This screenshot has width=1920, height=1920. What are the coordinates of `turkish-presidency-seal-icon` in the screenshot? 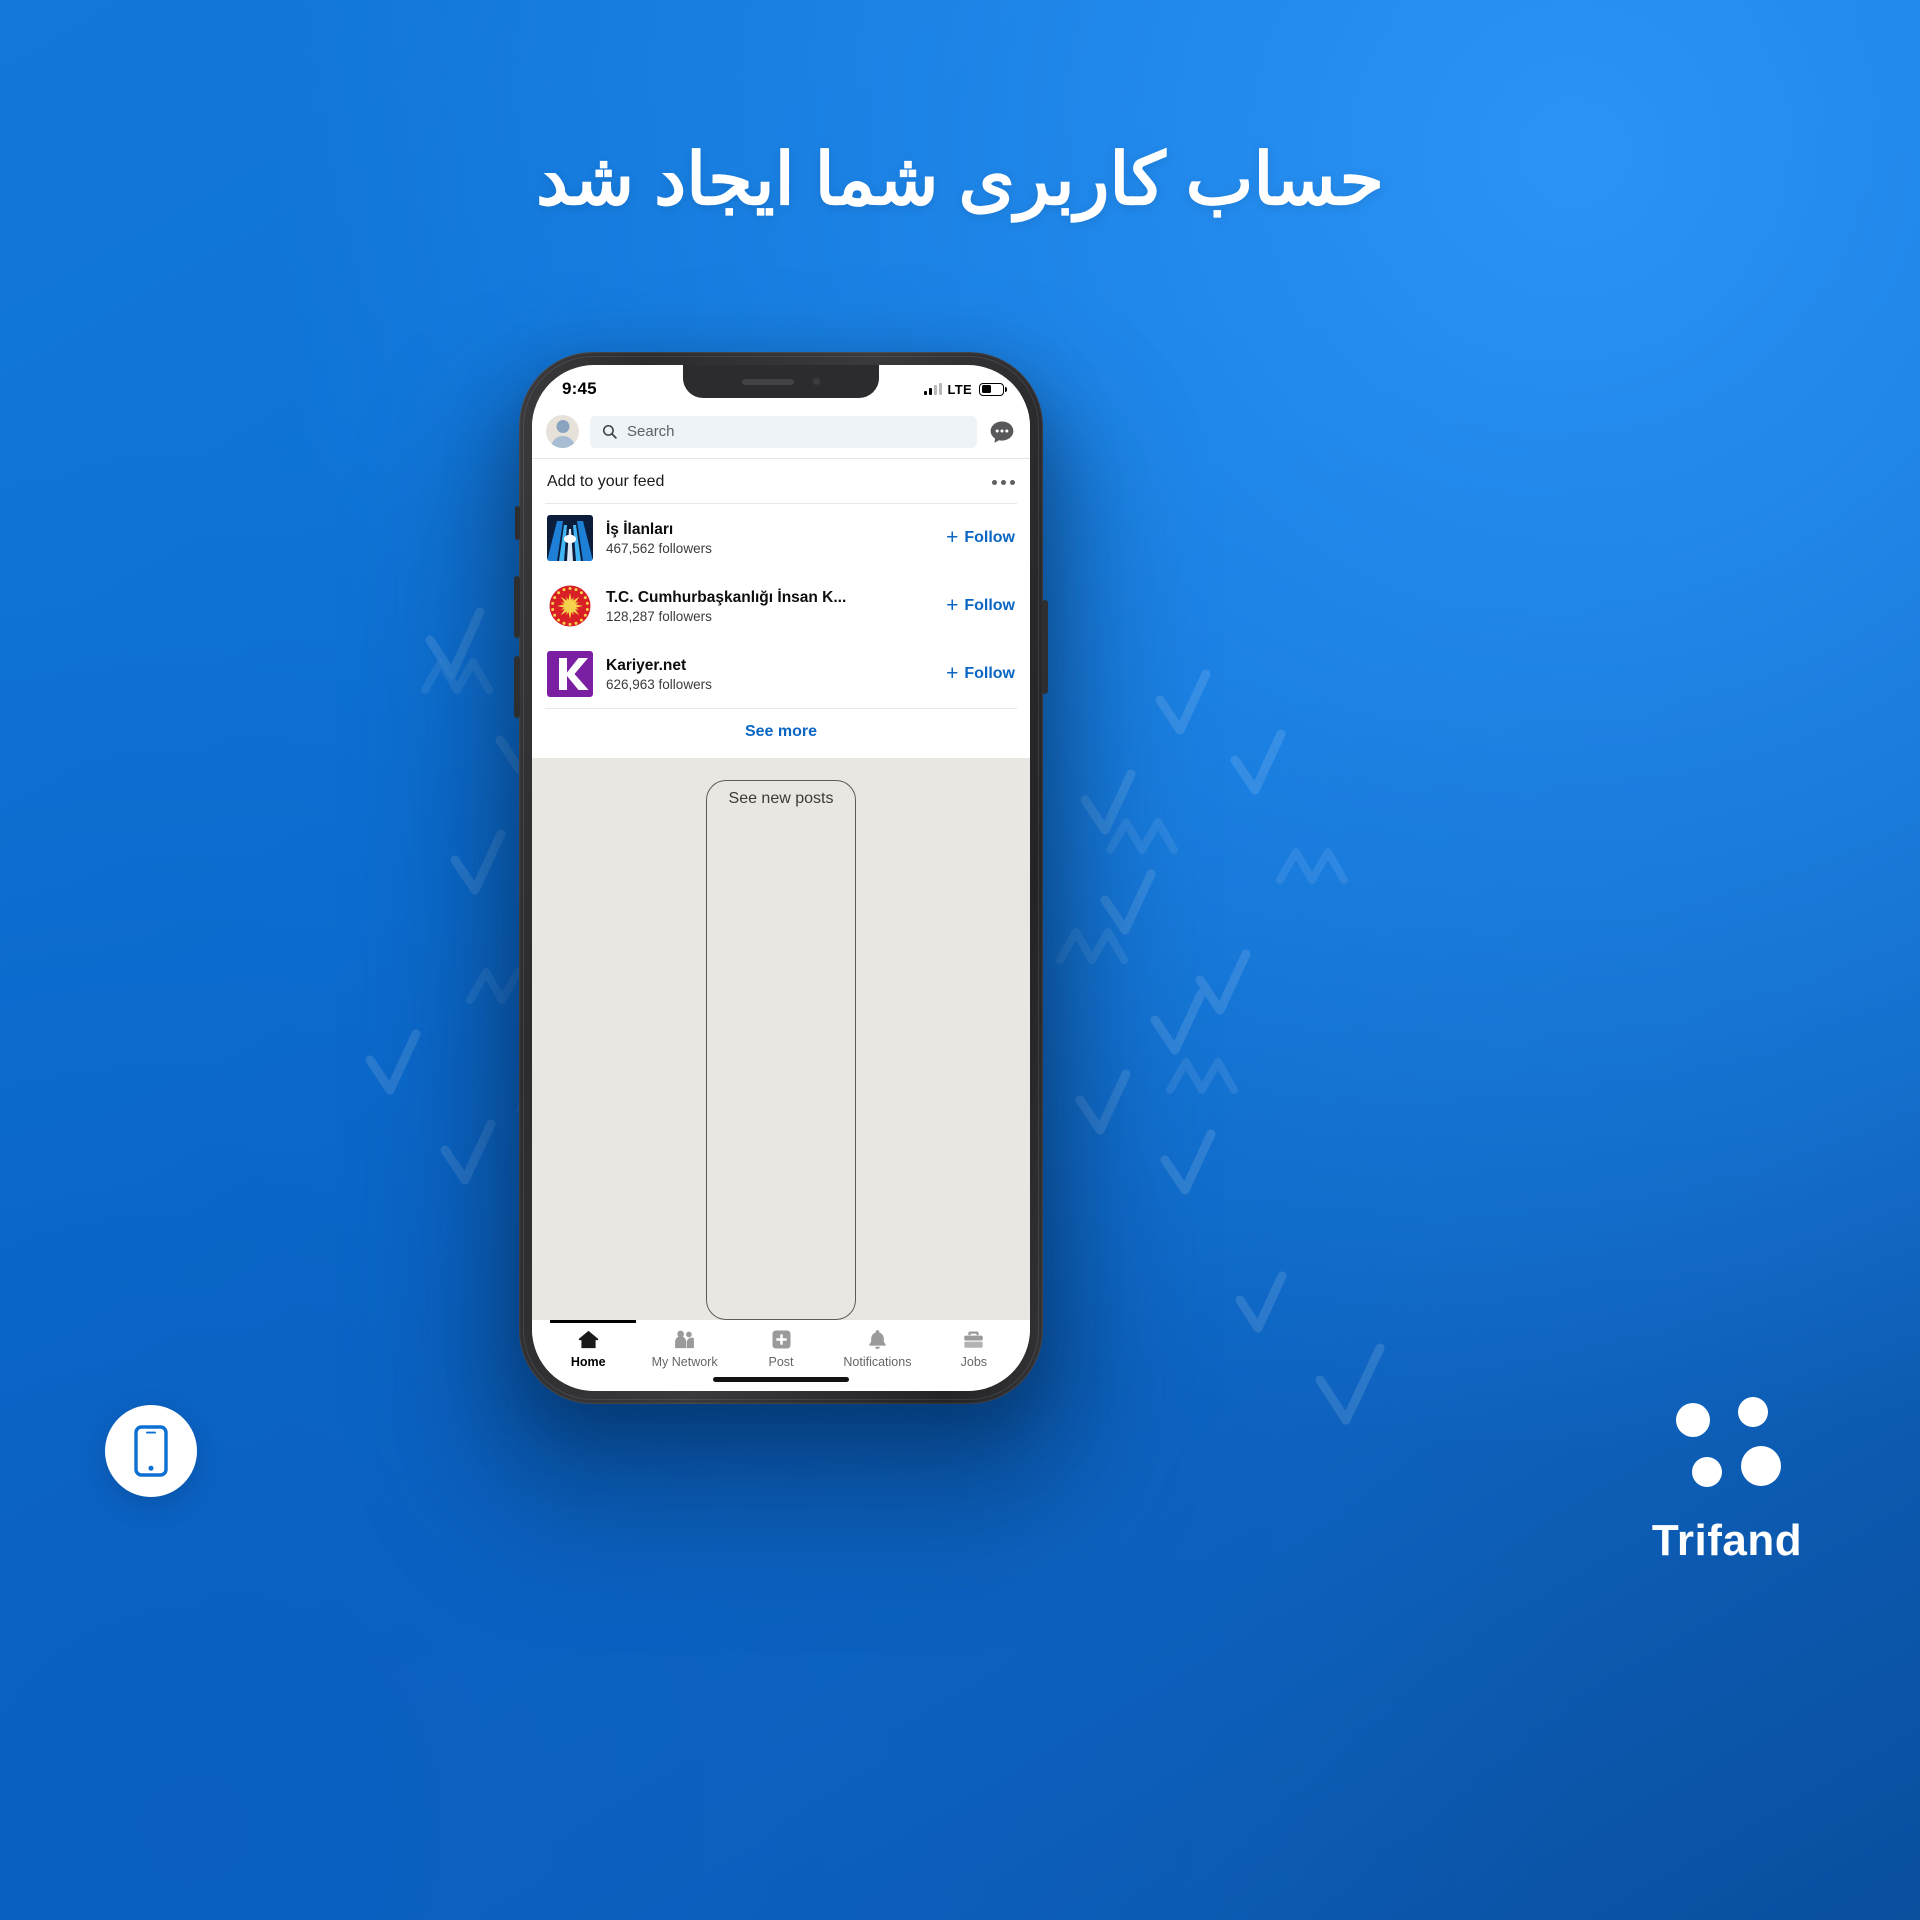 It's located at (570, 606).